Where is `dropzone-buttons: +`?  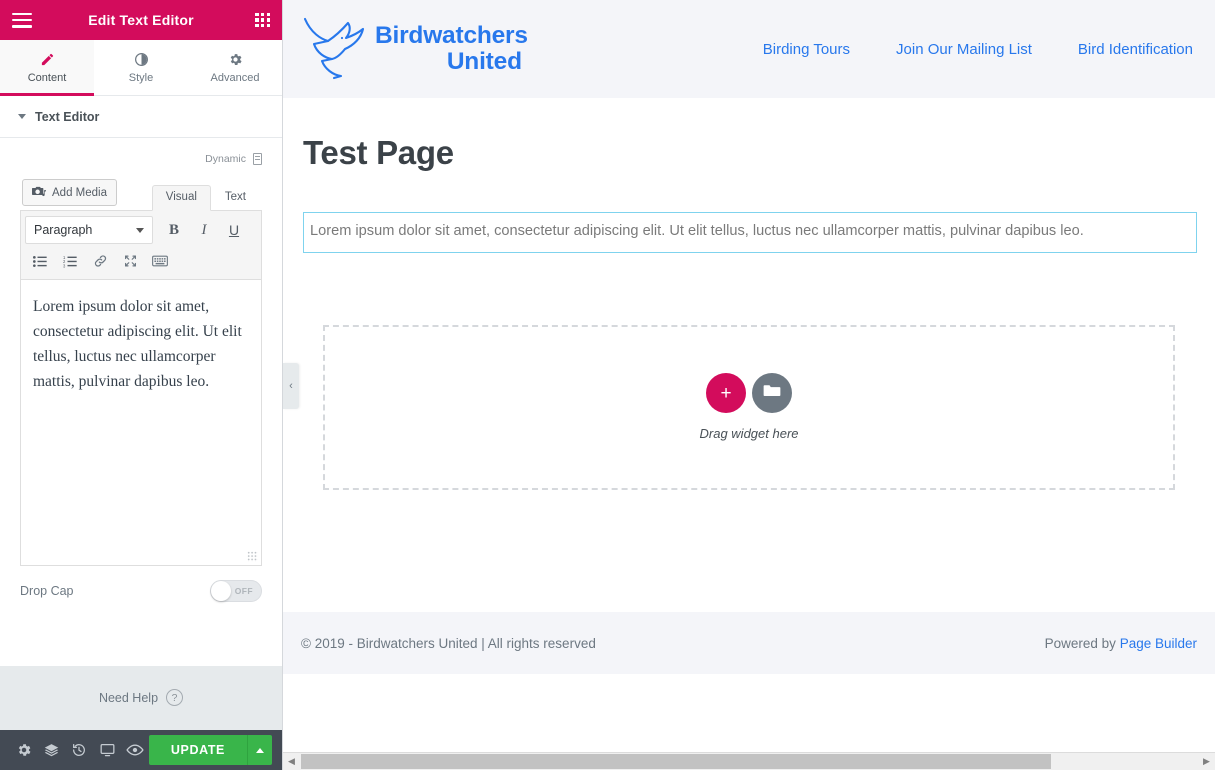
dropzone-buttons: + is located at coordinates (749, 393).